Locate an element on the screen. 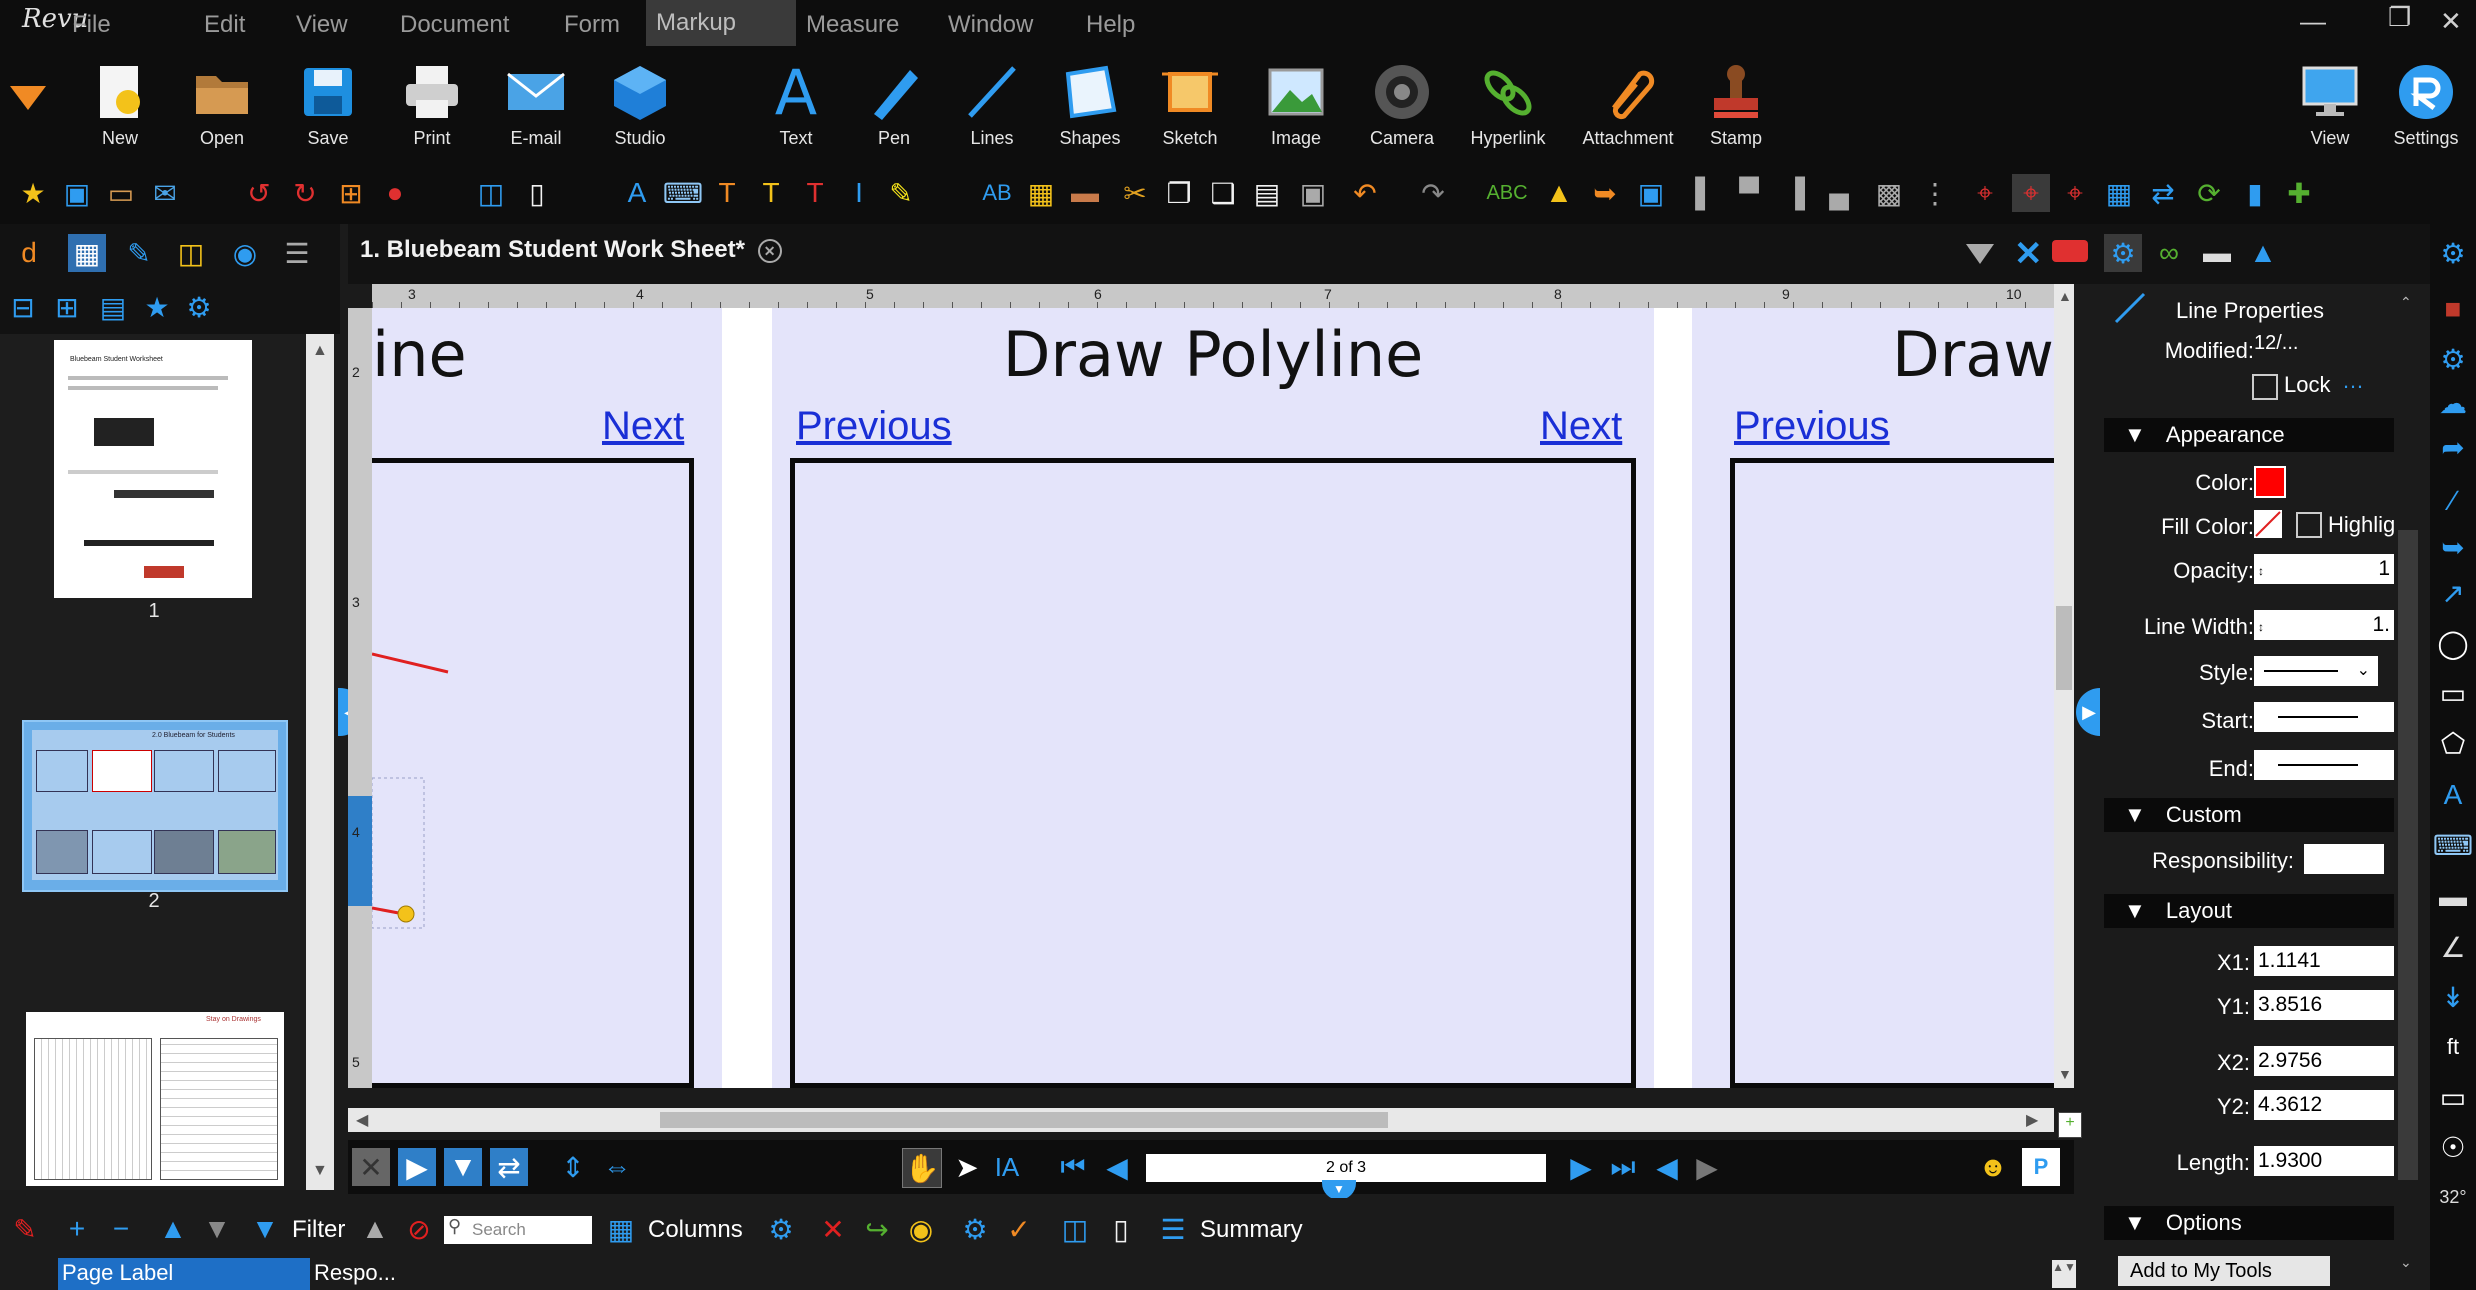 This screenshot has width=2476, height=1290. close-tab-icon: ✕ is located at coordinates (769, 250).